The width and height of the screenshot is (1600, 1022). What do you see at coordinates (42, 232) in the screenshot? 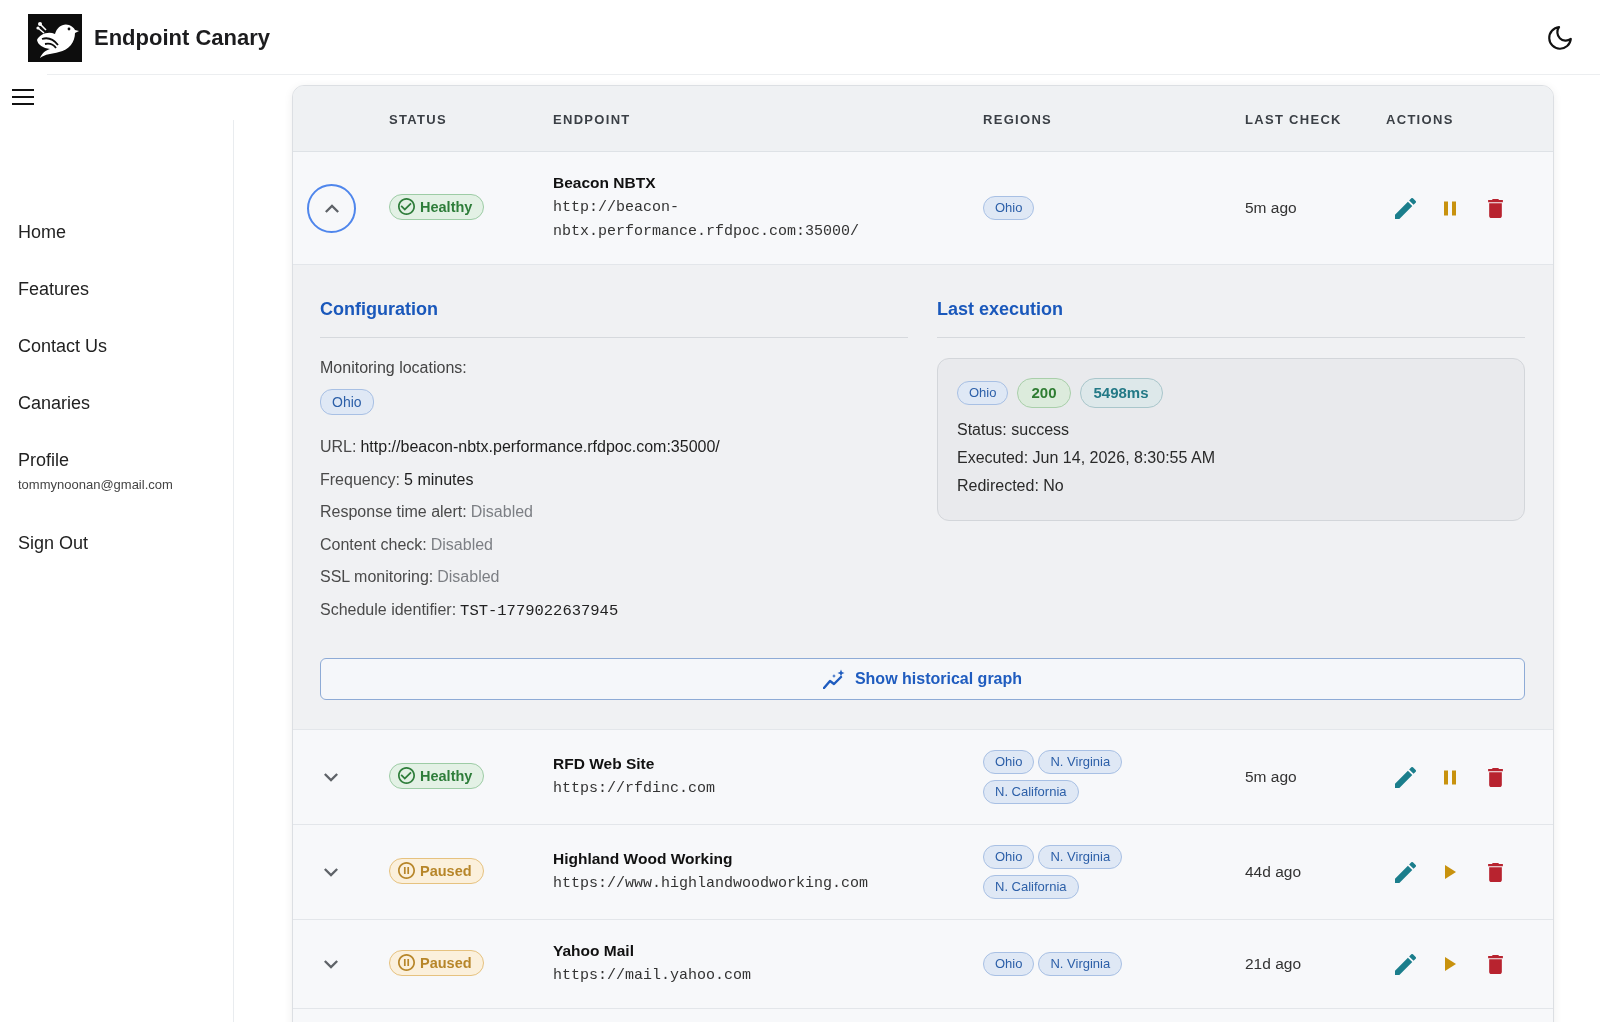
I see `sidebar-item: Home` at bounding box center [42, 232].